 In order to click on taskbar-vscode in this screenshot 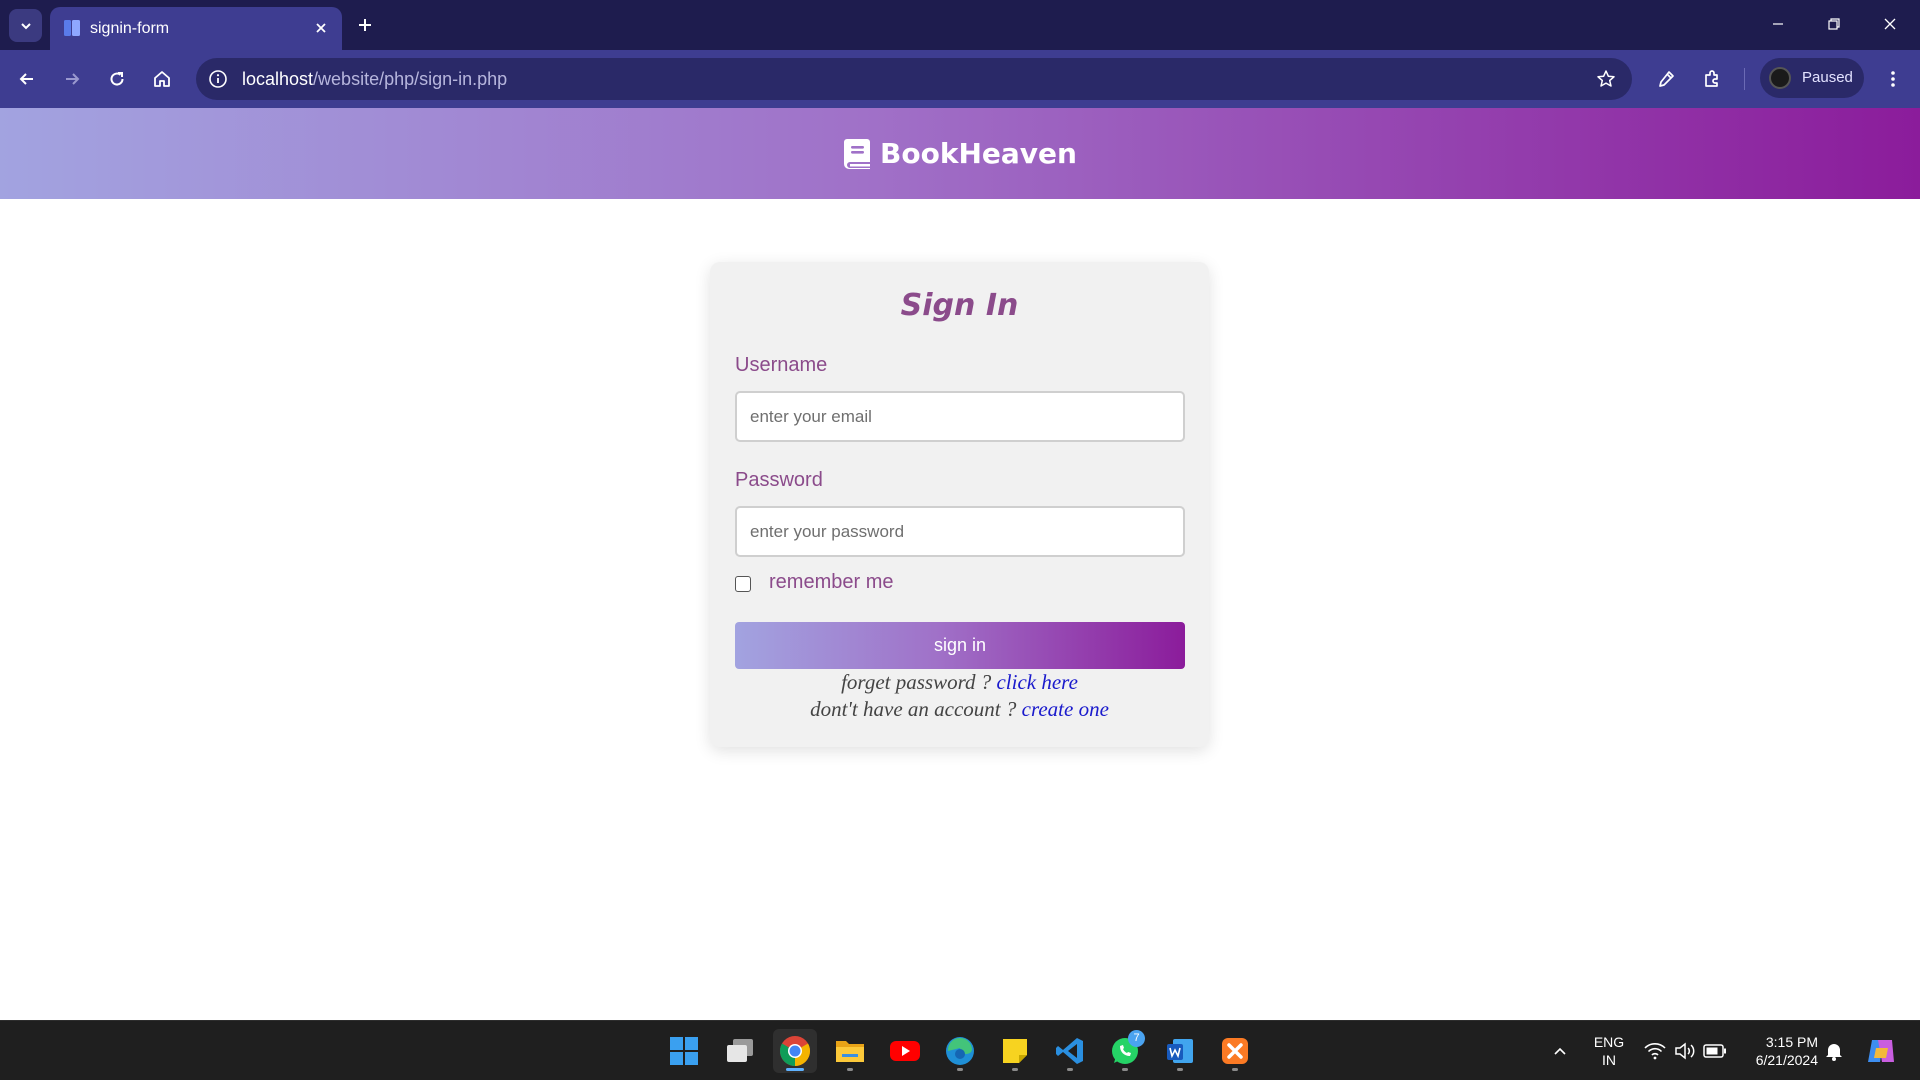, I will do `click(1070, 1051)`.